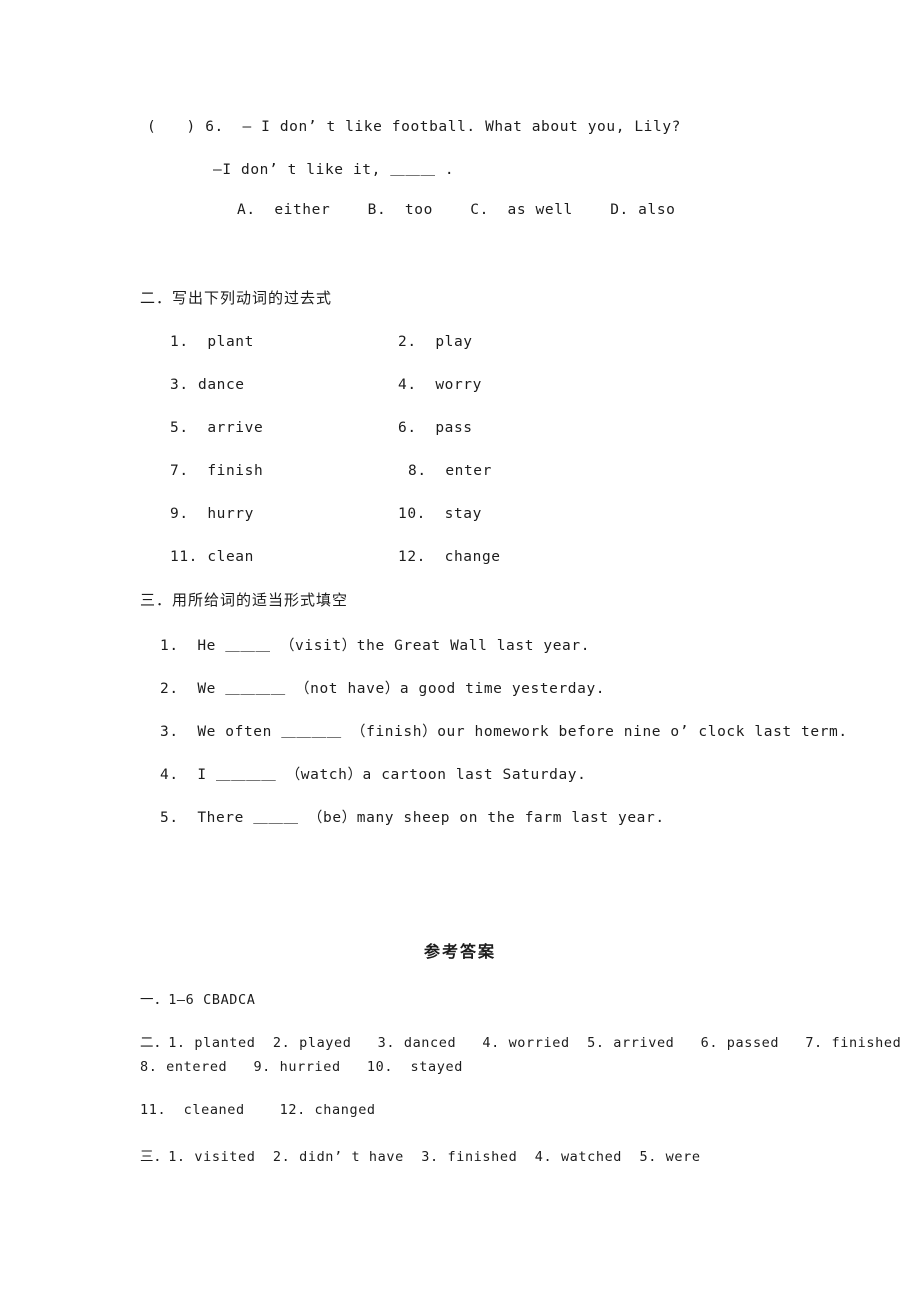 Image resolution: width=920 pixels, height=1302 pixels. Describe the element at coordinates (455, 471) in the screenshot. I see `verb-item-8: 8. enter` at that location.